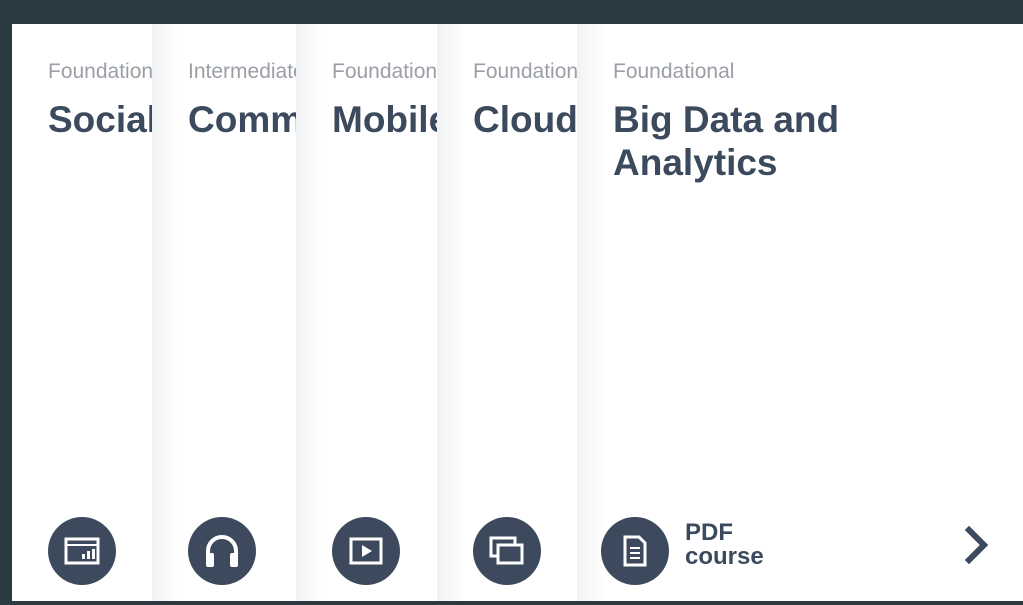 The width and height of the screenshot is (1023, 605). Describe the element at coordinates (726, 141) in the screenshot. I see `course-title: Big Data and Analytics` at that location.